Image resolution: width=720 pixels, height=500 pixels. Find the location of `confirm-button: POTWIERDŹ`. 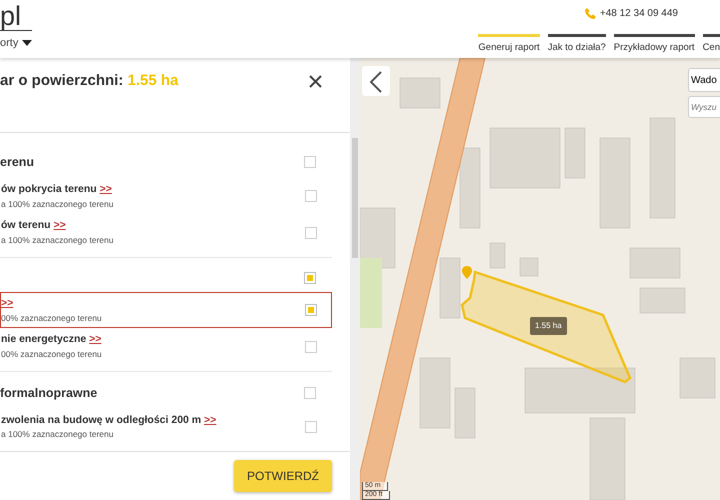

confirm-button: POTWIERDŹ is located at coordinates (283, 476).